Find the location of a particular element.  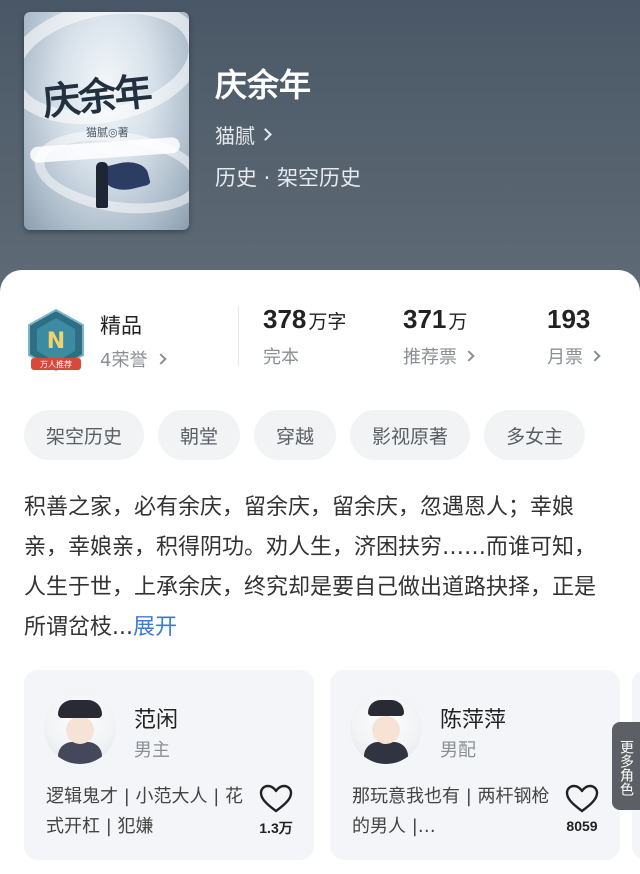

cover-author-text: 猫腻◎著 is located at coordinates (107, 132).